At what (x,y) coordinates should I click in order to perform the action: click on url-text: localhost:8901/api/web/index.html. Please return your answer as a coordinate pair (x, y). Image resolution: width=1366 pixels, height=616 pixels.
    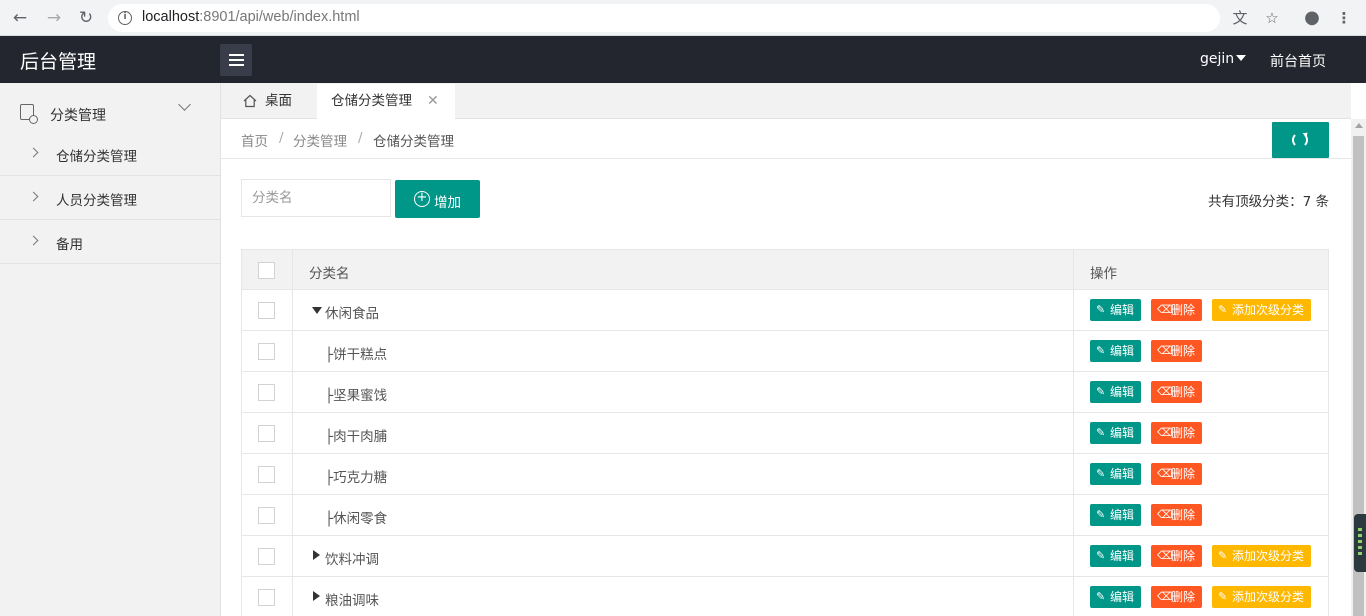
    Looking at the image, I should click on (251, 17).